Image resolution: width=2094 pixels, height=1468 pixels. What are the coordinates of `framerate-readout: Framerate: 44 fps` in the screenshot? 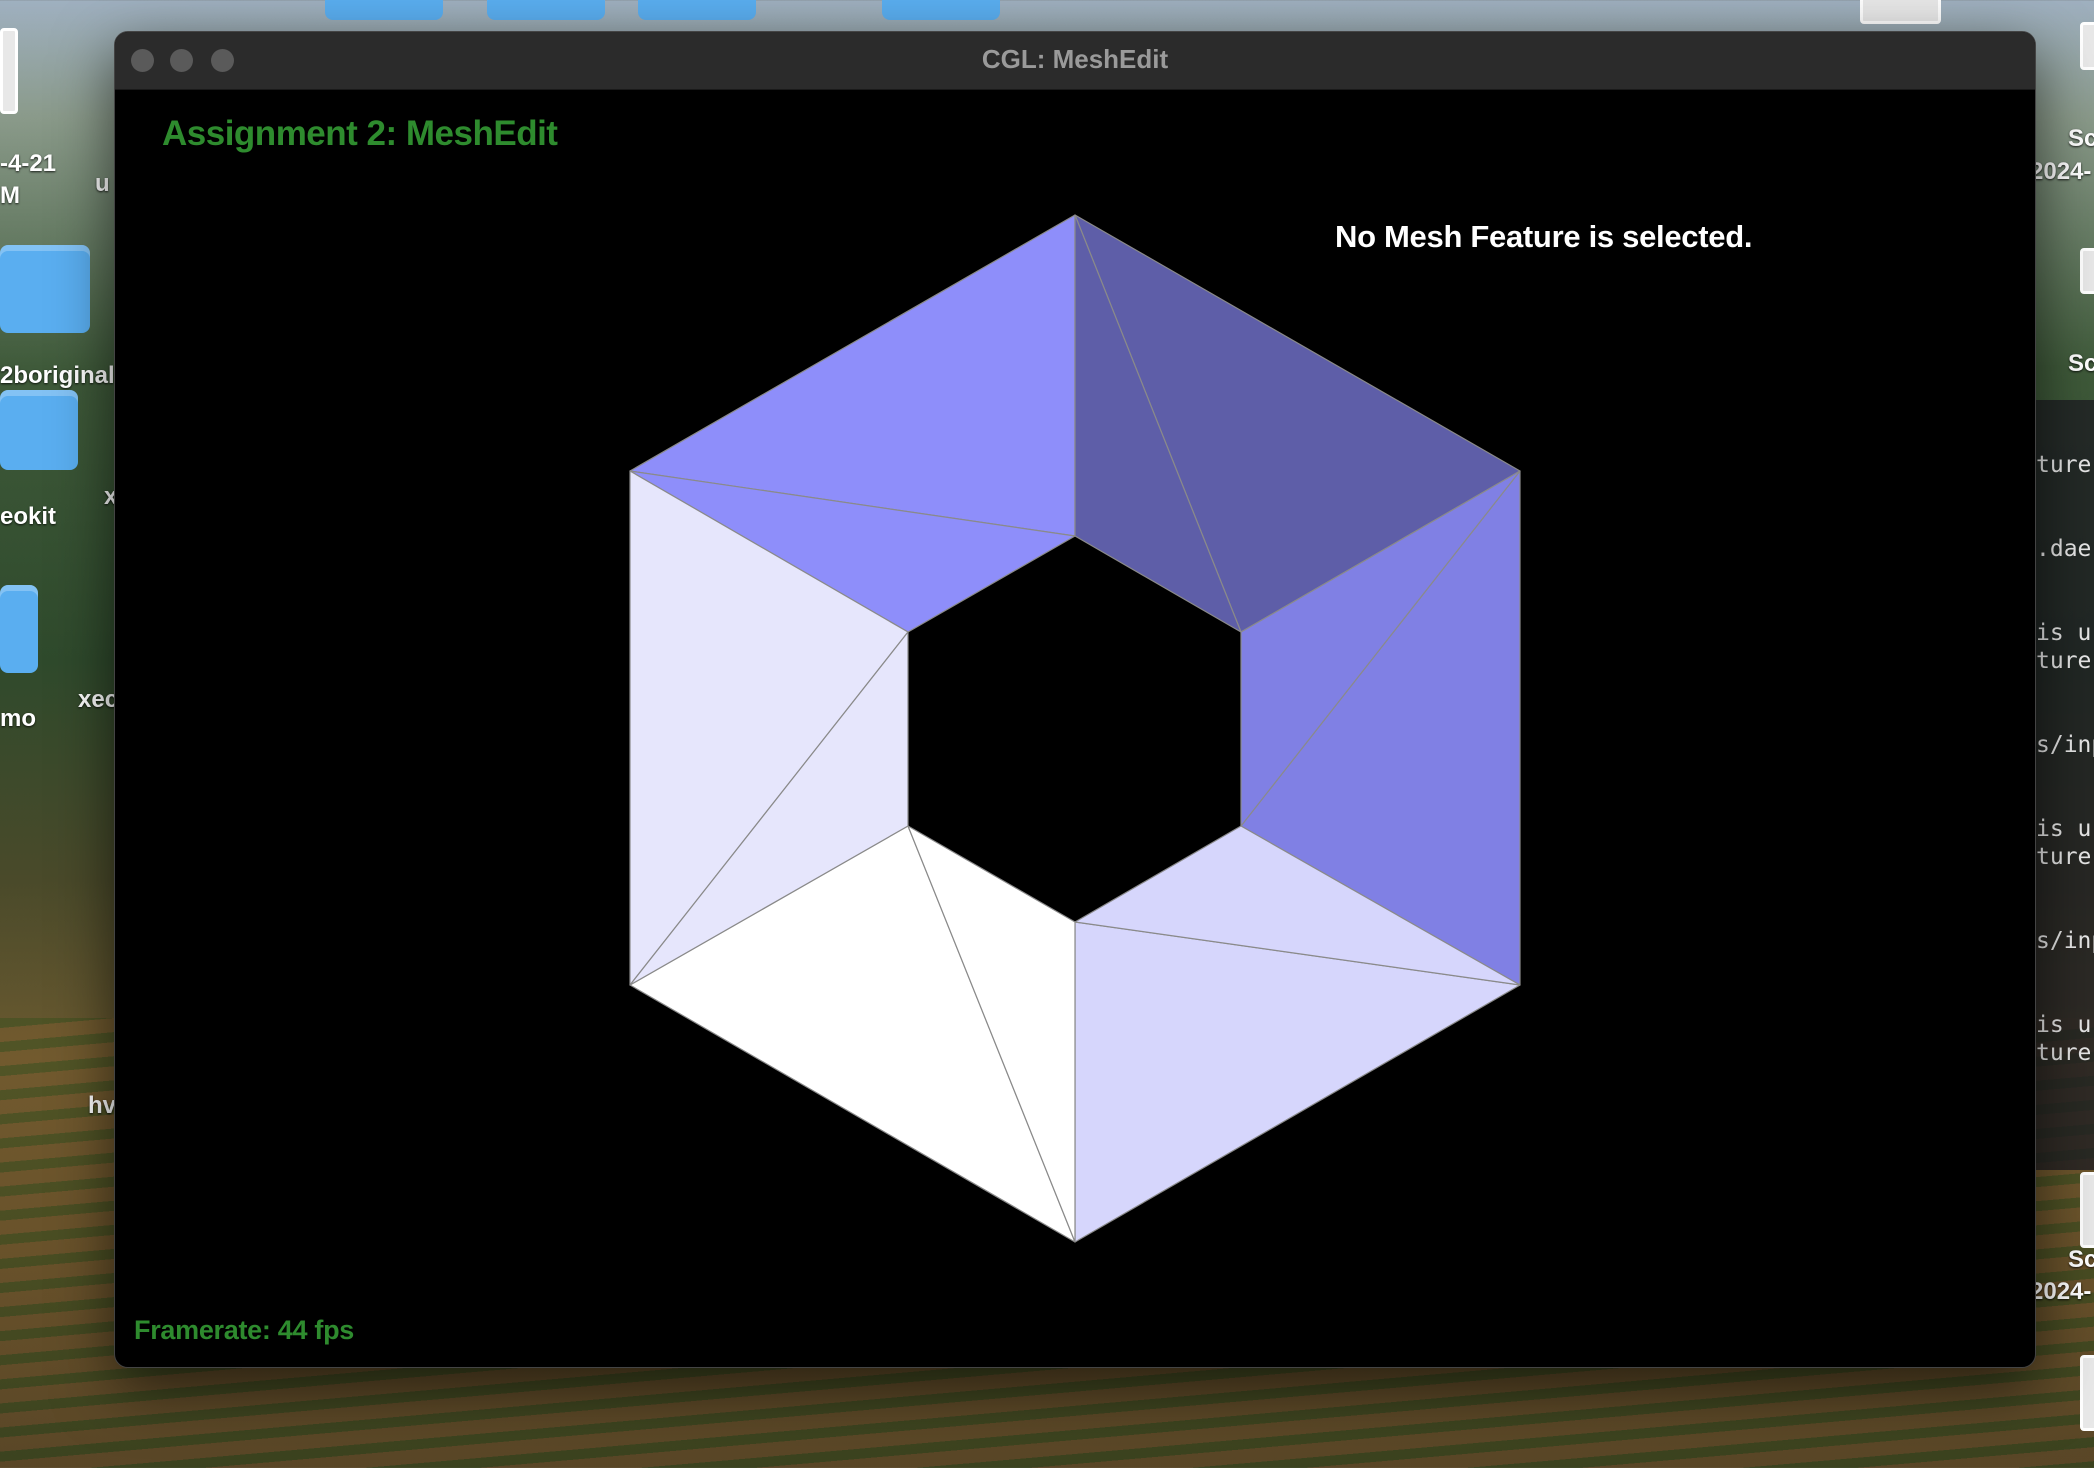 It's located at (244, 1330).